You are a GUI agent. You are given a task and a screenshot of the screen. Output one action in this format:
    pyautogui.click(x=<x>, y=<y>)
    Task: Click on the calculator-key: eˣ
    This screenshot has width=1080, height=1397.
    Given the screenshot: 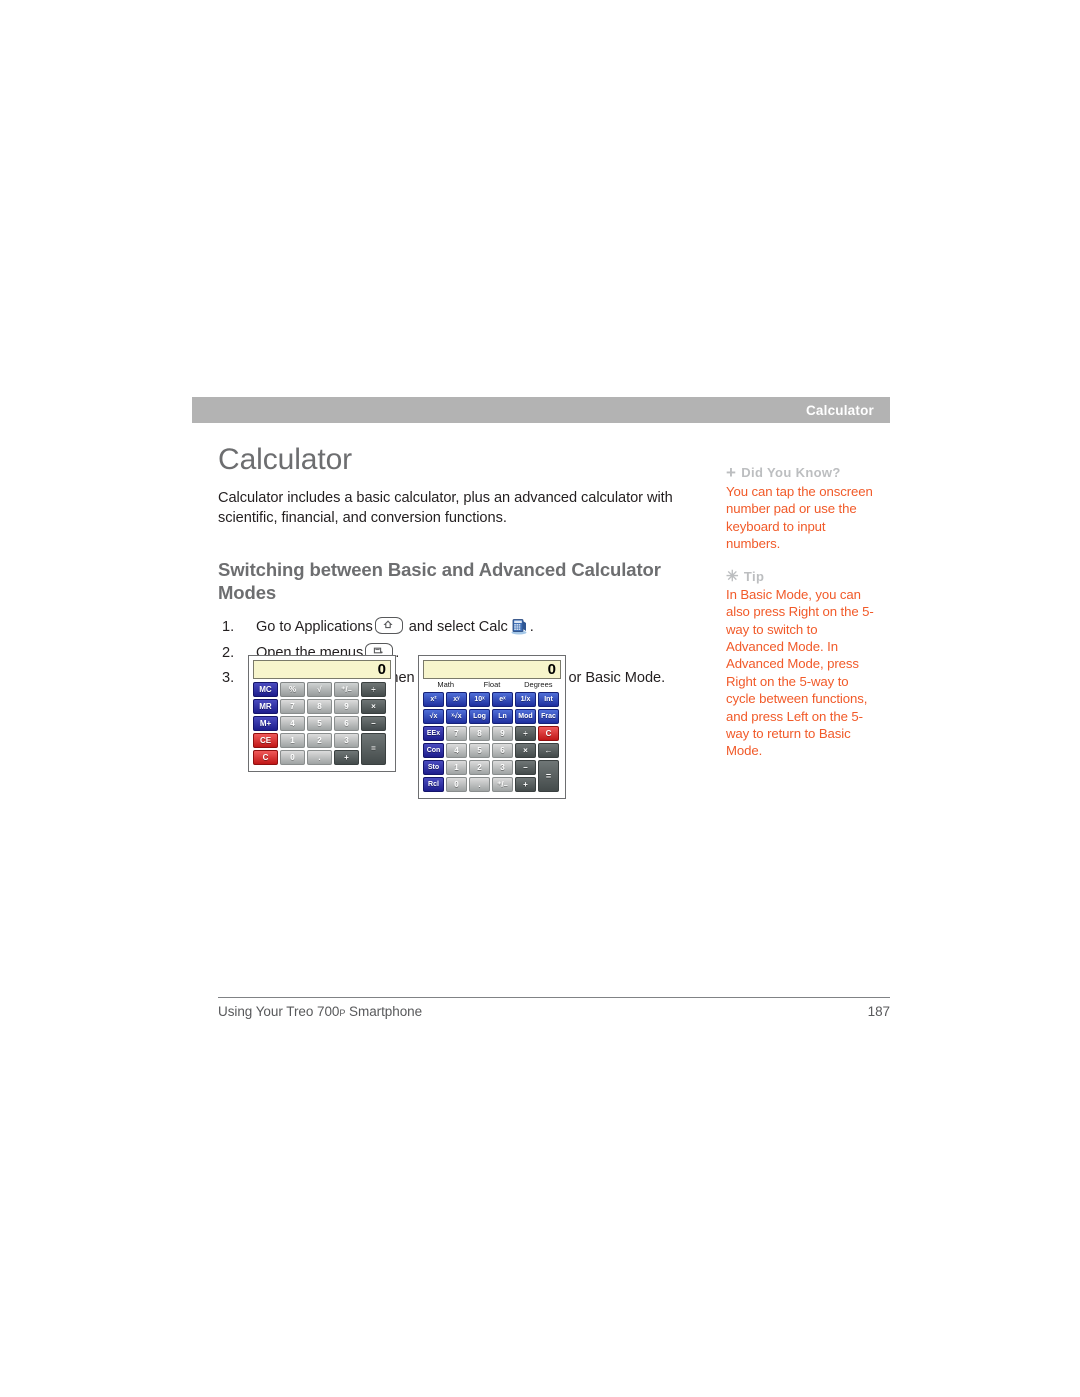 What is the action you would take?
    pyautogui.click(x=502, y=699)
    